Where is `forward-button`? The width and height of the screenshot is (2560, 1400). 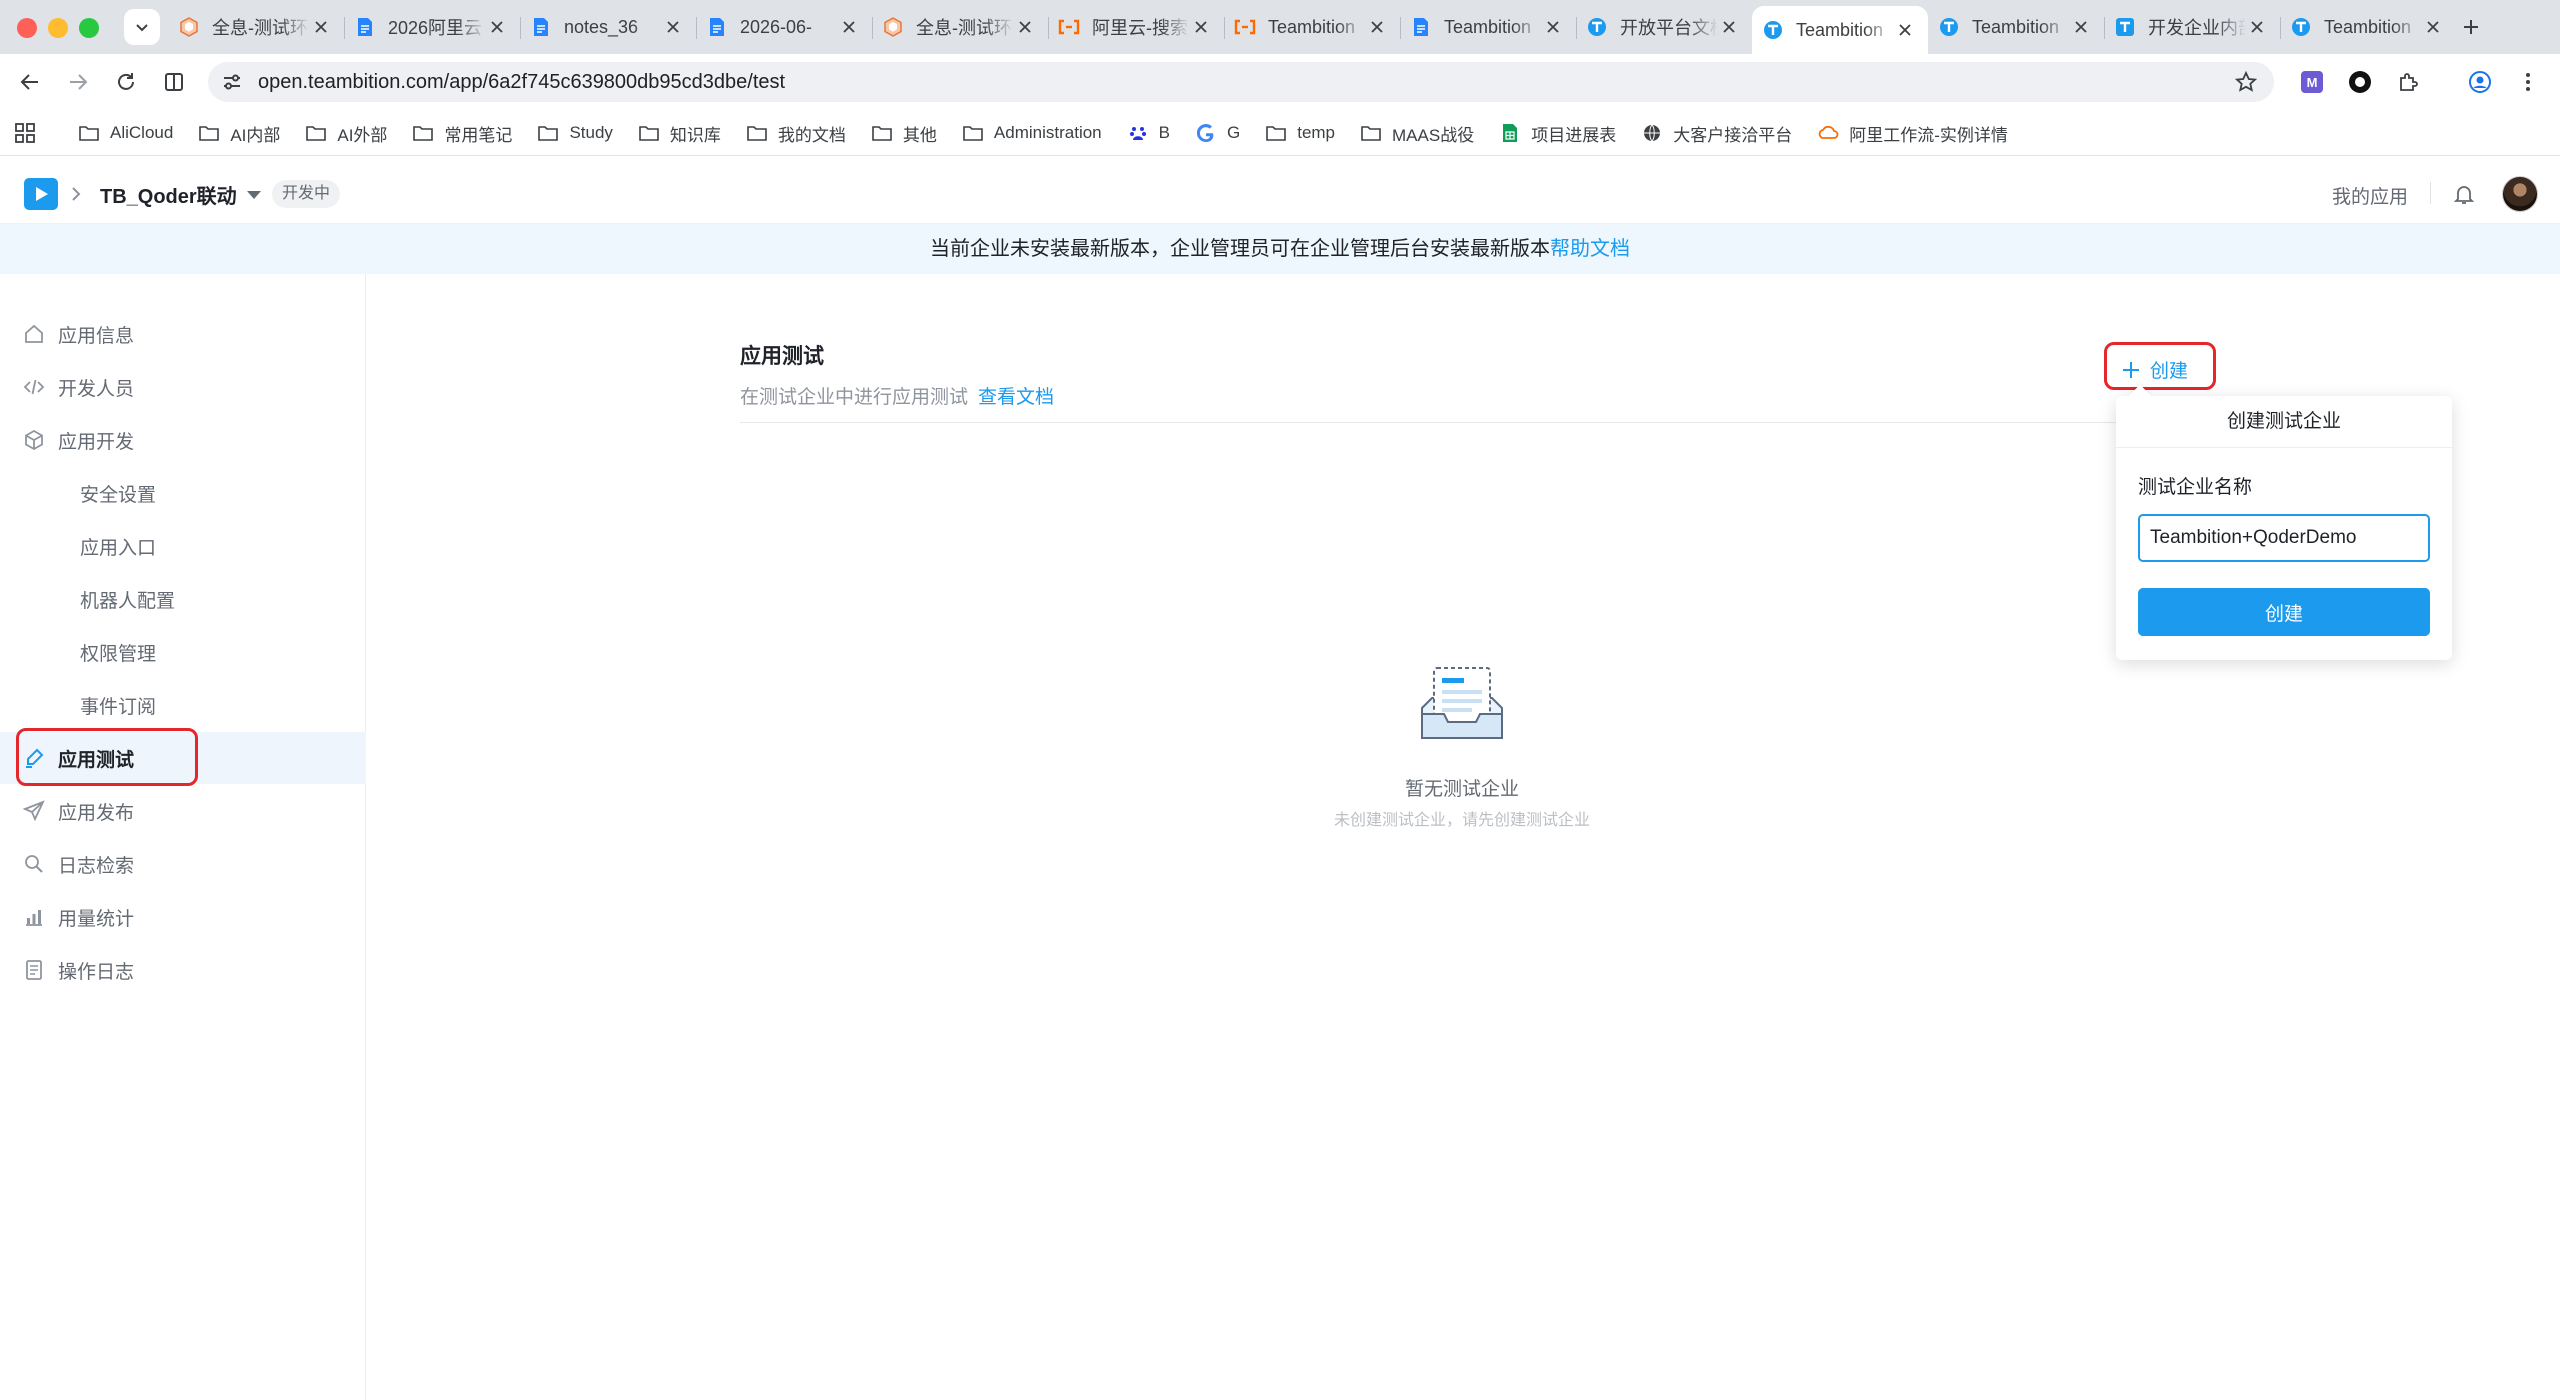
forward-button is located at coordinates (78, 82).